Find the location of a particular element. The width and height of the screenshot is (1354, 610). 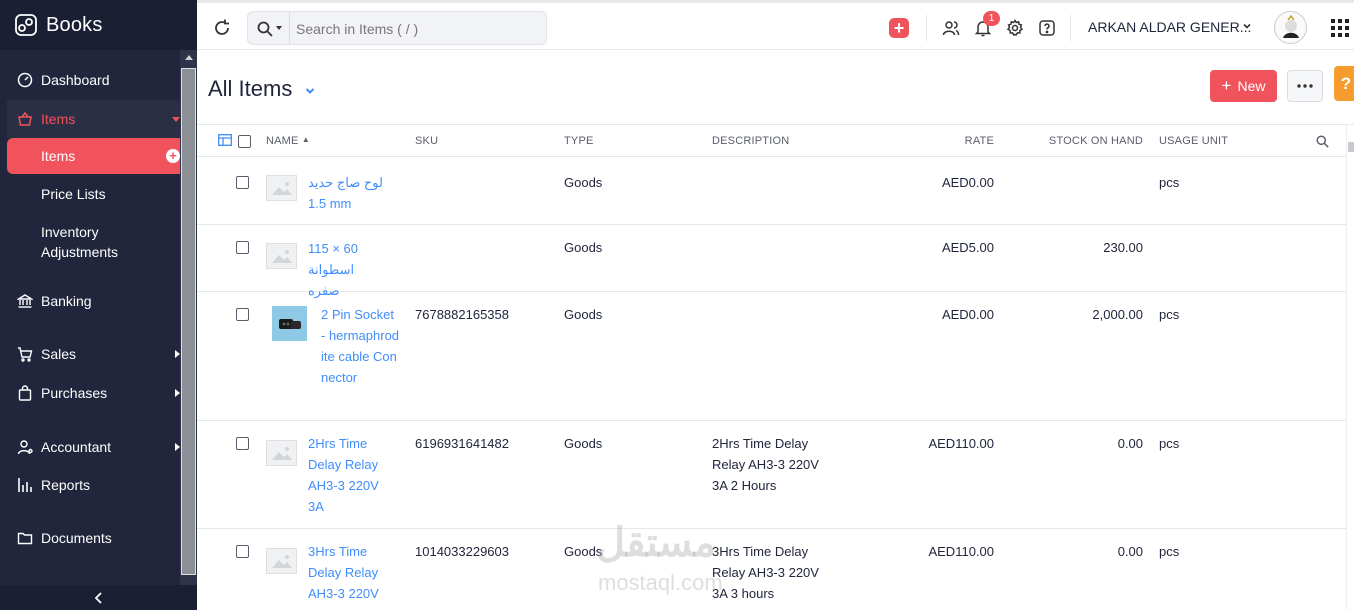

books-logo-icon is located at coordinates (26, 25).